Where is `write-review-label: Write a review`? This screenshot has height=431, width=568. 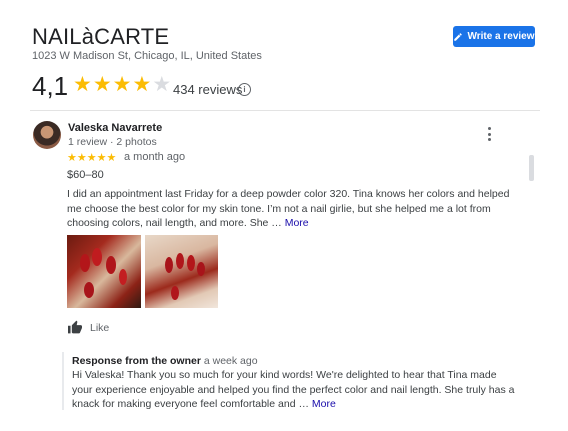 write-review-label: Write a review is located at coordinates (501, 36).